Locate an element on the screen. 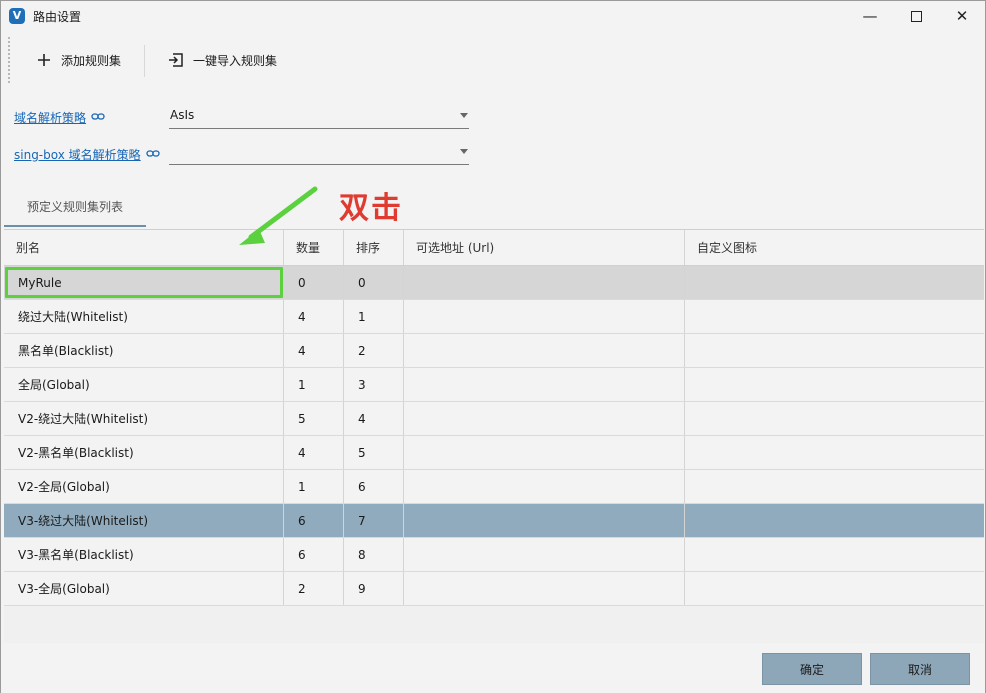 The height and width of the screenshot is (693, 986). table-row: V3-黑名单(Blacklist) 6 8 is located at coordinates (494, 555).